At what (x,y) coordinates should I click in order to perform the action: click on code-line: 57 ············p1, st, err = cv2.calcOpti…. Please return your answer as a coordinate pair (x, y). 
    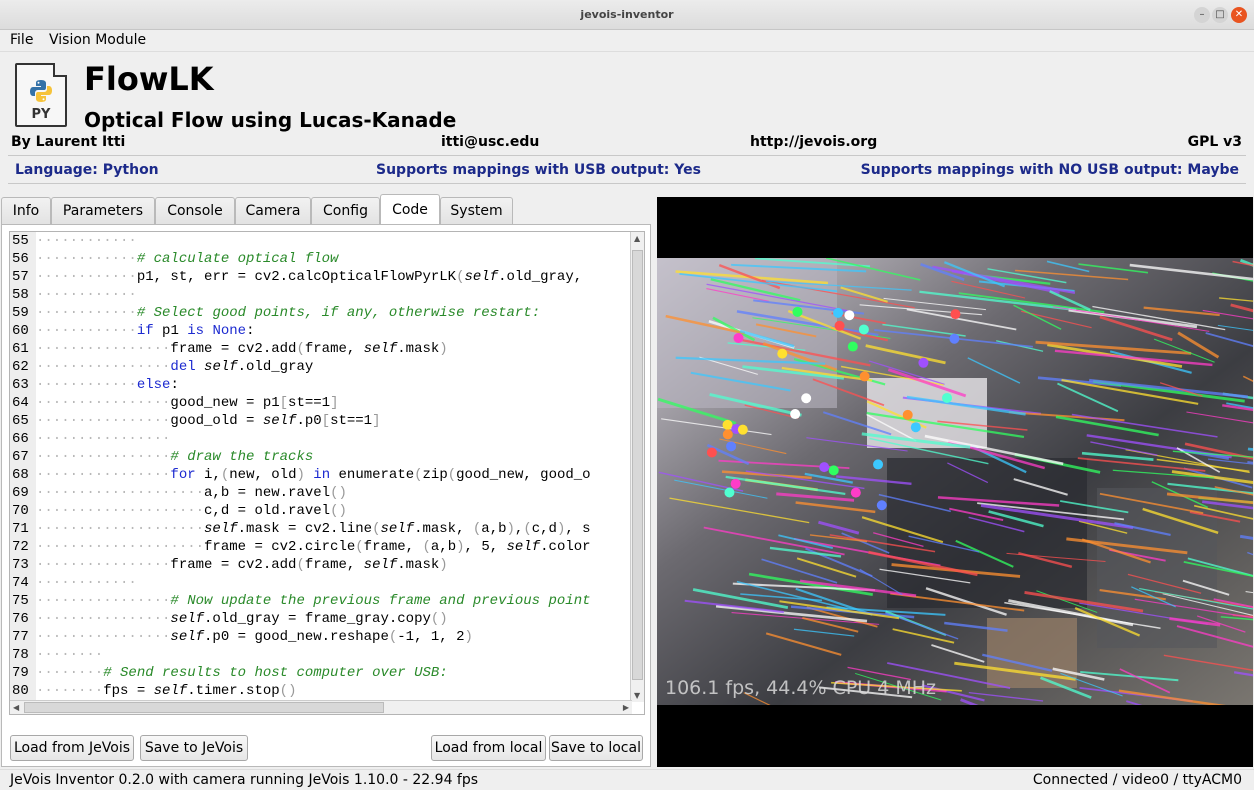
    Looking at the image, I should click on (296, 277).